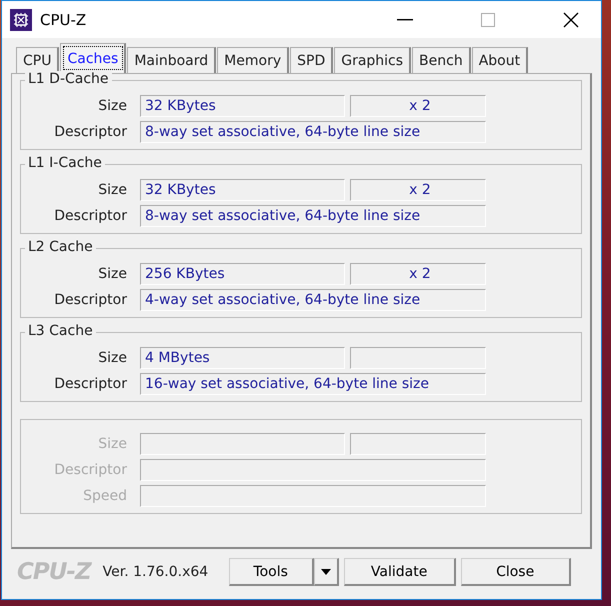 The image size is (611, 606). I want to click on version-label: Ver. 1.76.0.x64, so click(156, 572).